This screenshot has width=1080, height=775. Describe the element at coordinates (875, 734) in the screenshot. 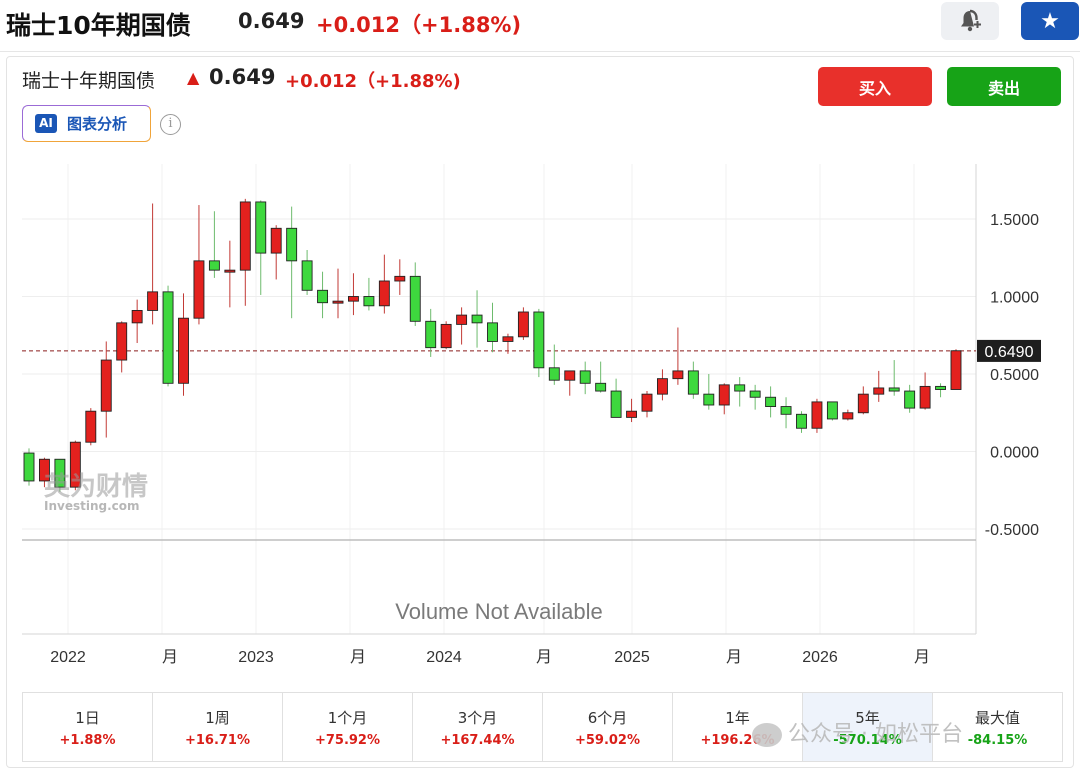

I see `wechat-watermark-text: 公众号 · 如松平台` at that location.